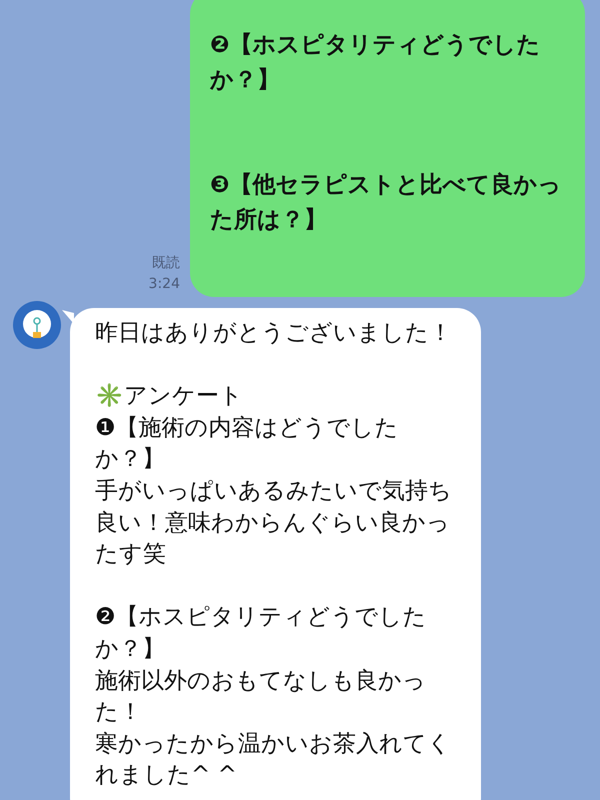  What do you see at coordinates (273, 760) in the screenshot?
I see `message-text: 寒かったから温かいお茶入れてくれました^ ^` at bounding box center [273, 760].